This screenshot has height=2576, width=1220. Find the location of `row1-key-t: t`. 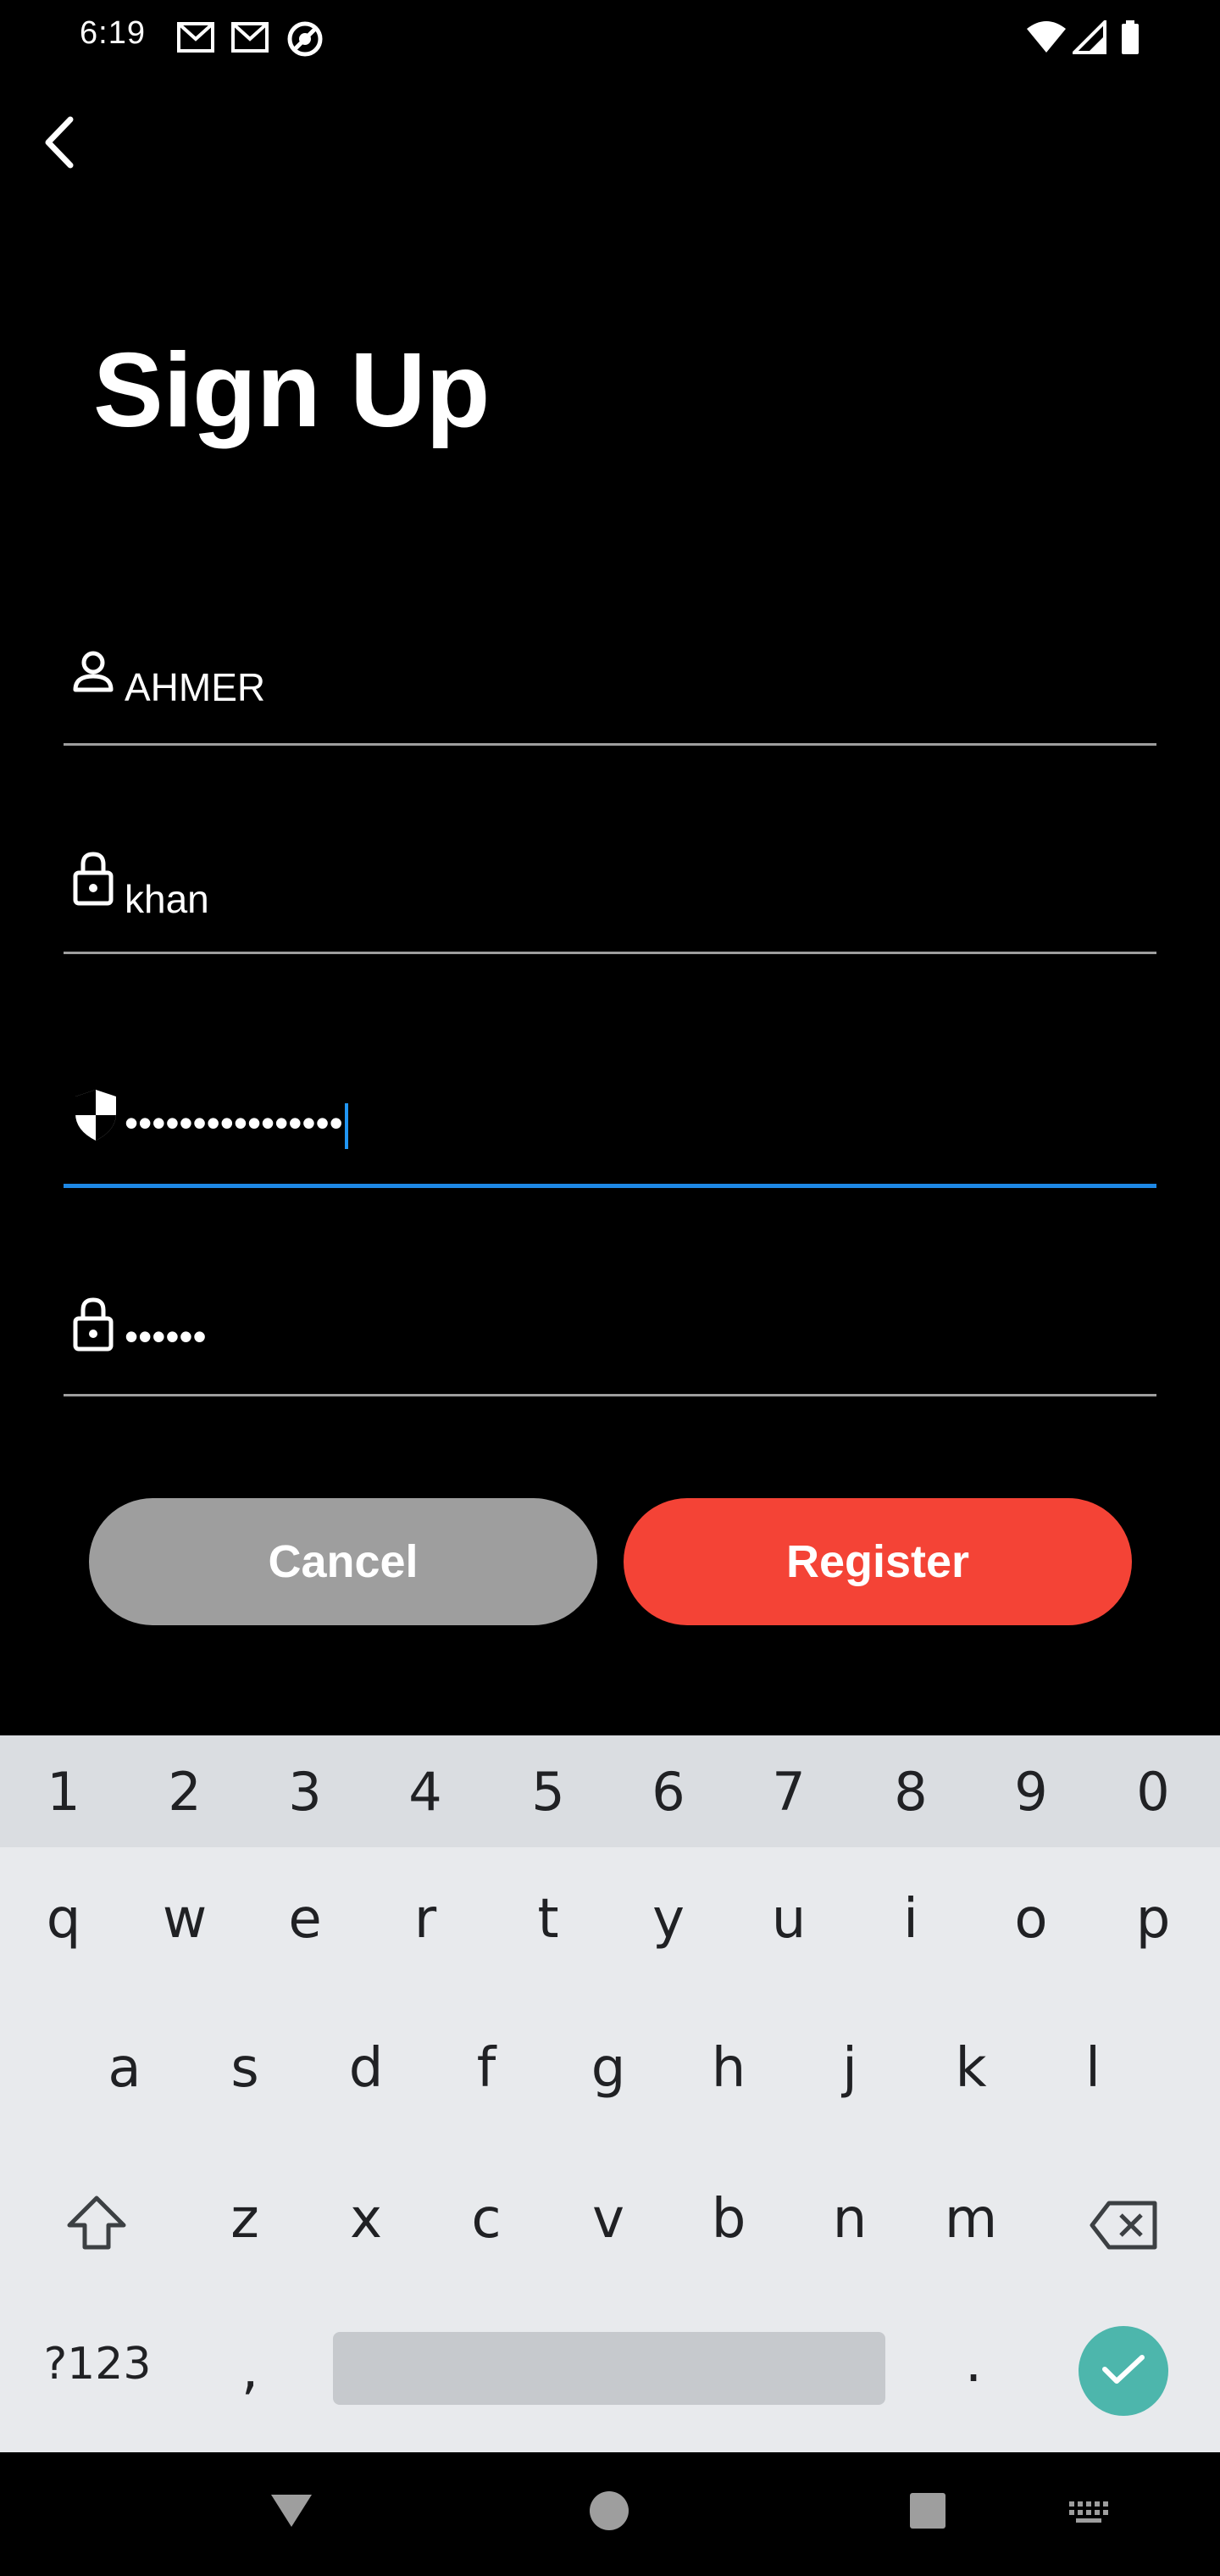

row1-key-t: t is located at coordinates (548, 1919).